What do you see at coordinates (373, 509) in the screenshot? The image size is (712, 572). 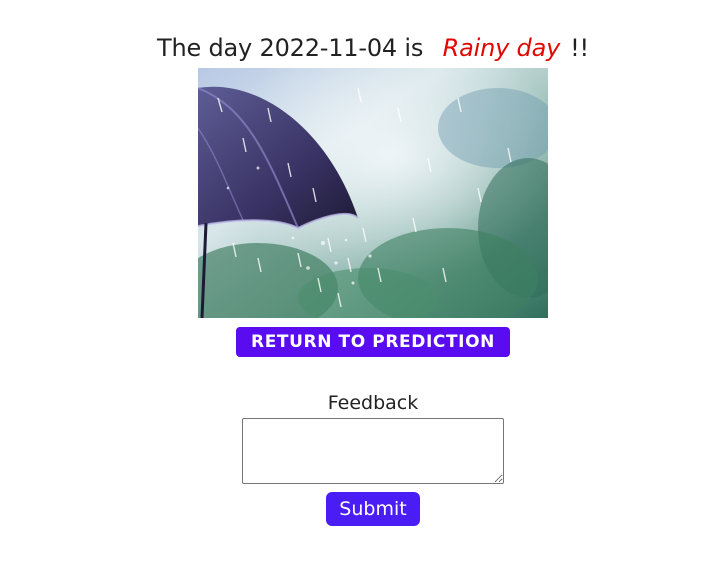 I see `submit-button: Submit` at bounding box center [373, 509].